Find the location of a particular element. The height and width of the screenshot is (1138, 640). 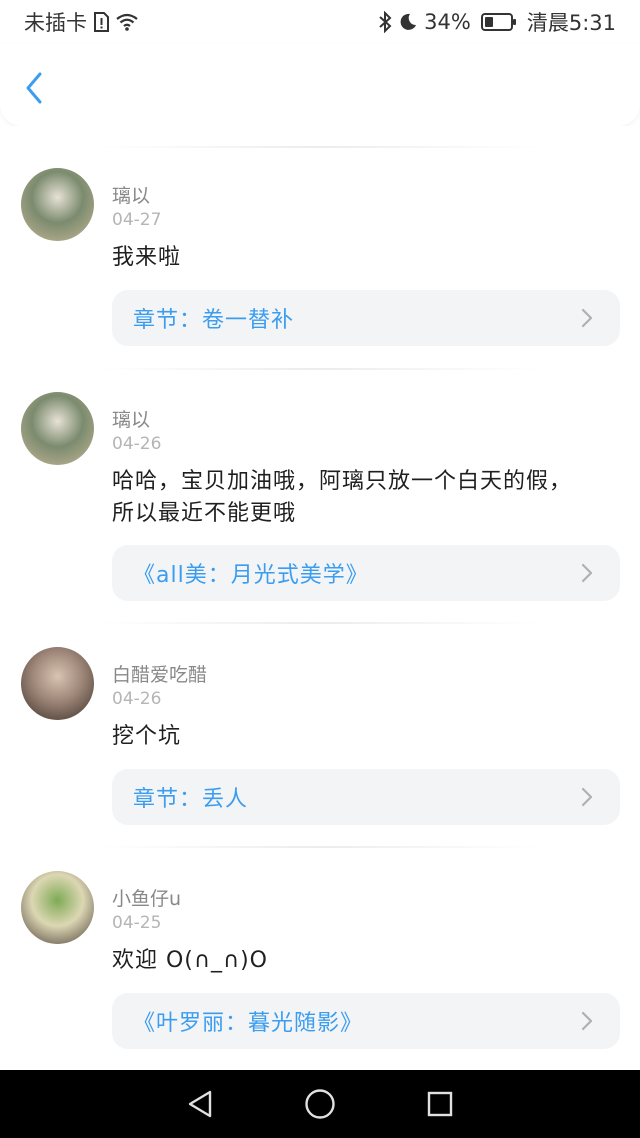

comment-date: 04-27 is located at coordinates (137, 220).